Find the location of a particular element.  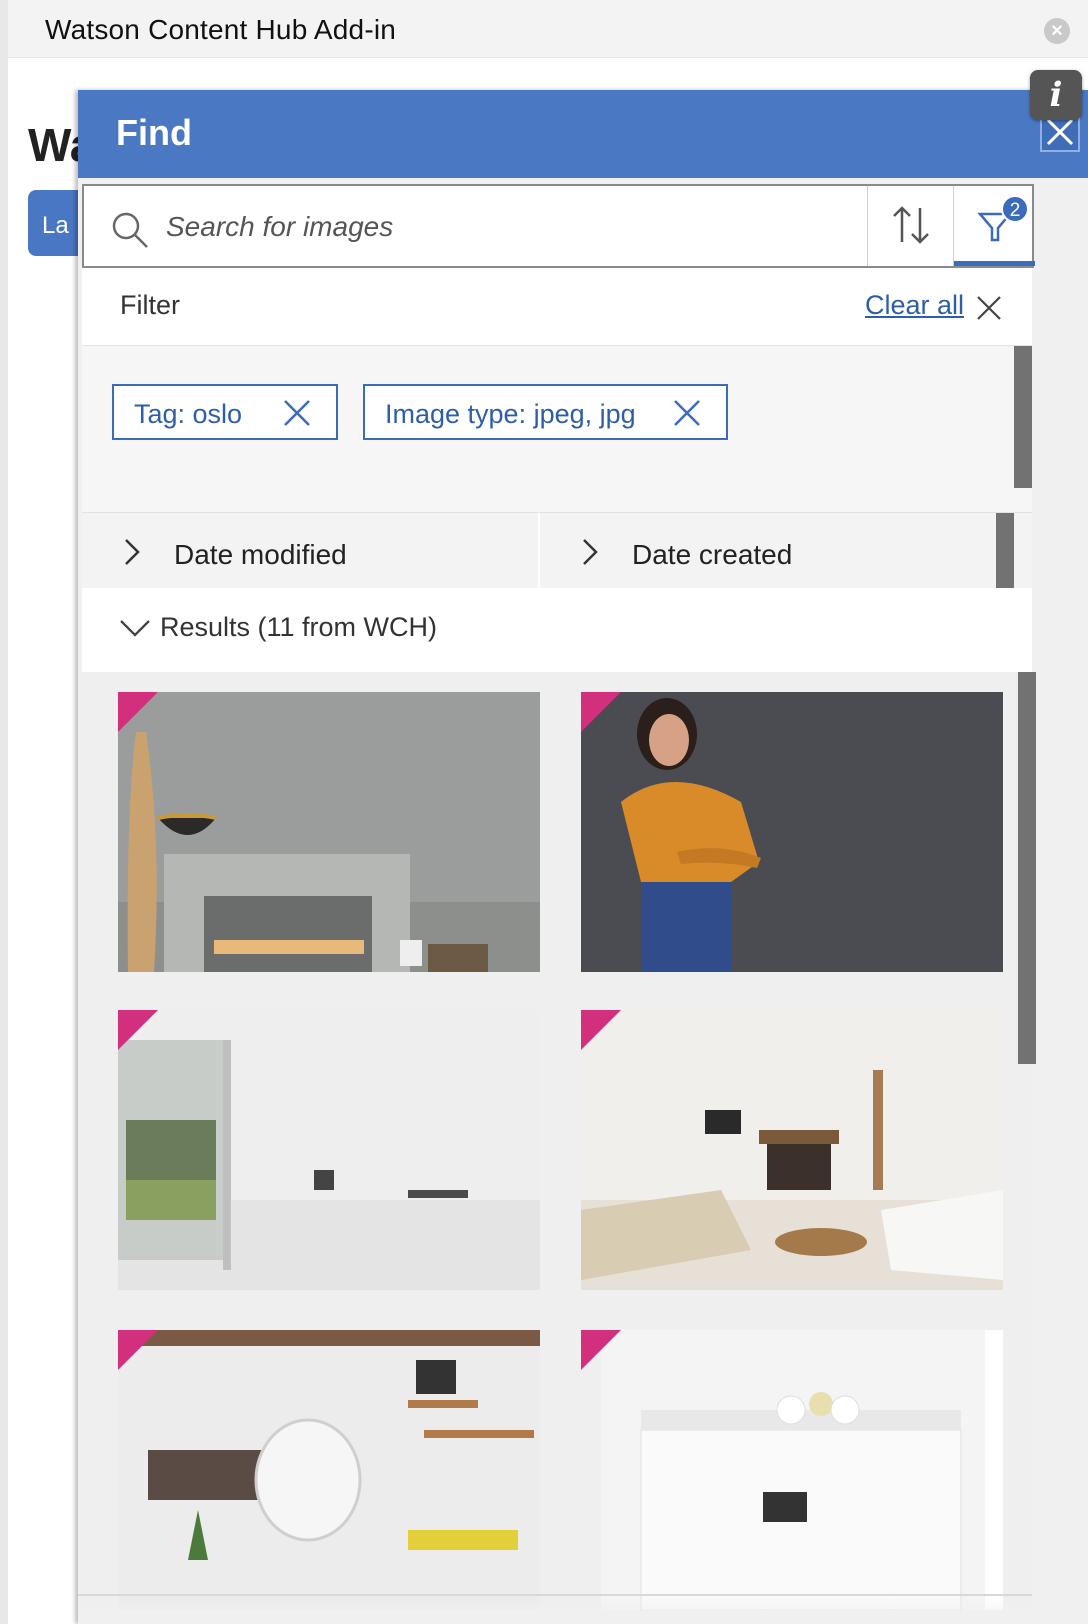

sort-icon is located at coordinates (911, 225).